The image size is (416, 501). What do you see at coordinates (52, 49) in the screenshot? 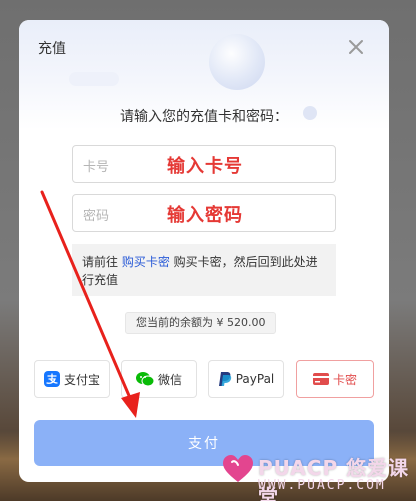
I see `dialog-title: 充值` at bounding box center [52, 49].